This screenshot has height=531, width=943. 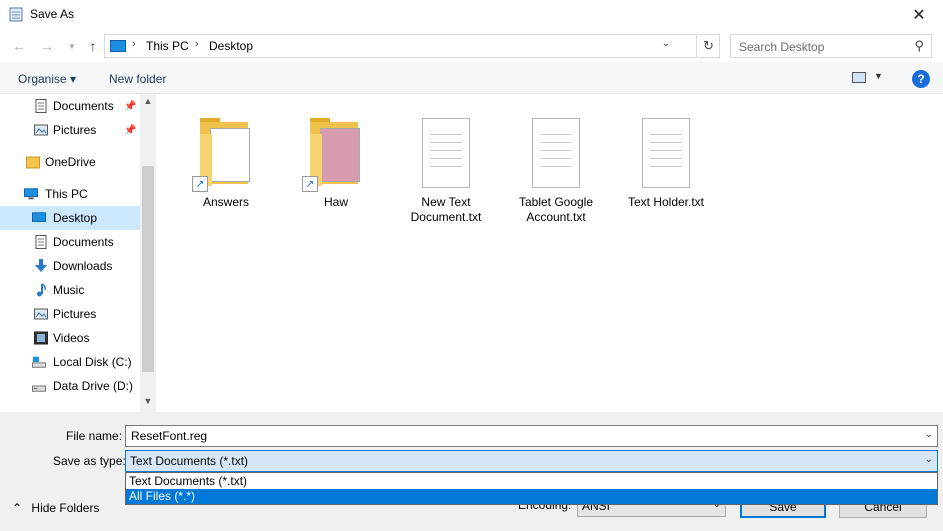 What do you see at coordinates (531, 461) in the screenshot?
I see `save-type-select: Text Documents (*.txt) ⌄` at bounding box center [531, 461].